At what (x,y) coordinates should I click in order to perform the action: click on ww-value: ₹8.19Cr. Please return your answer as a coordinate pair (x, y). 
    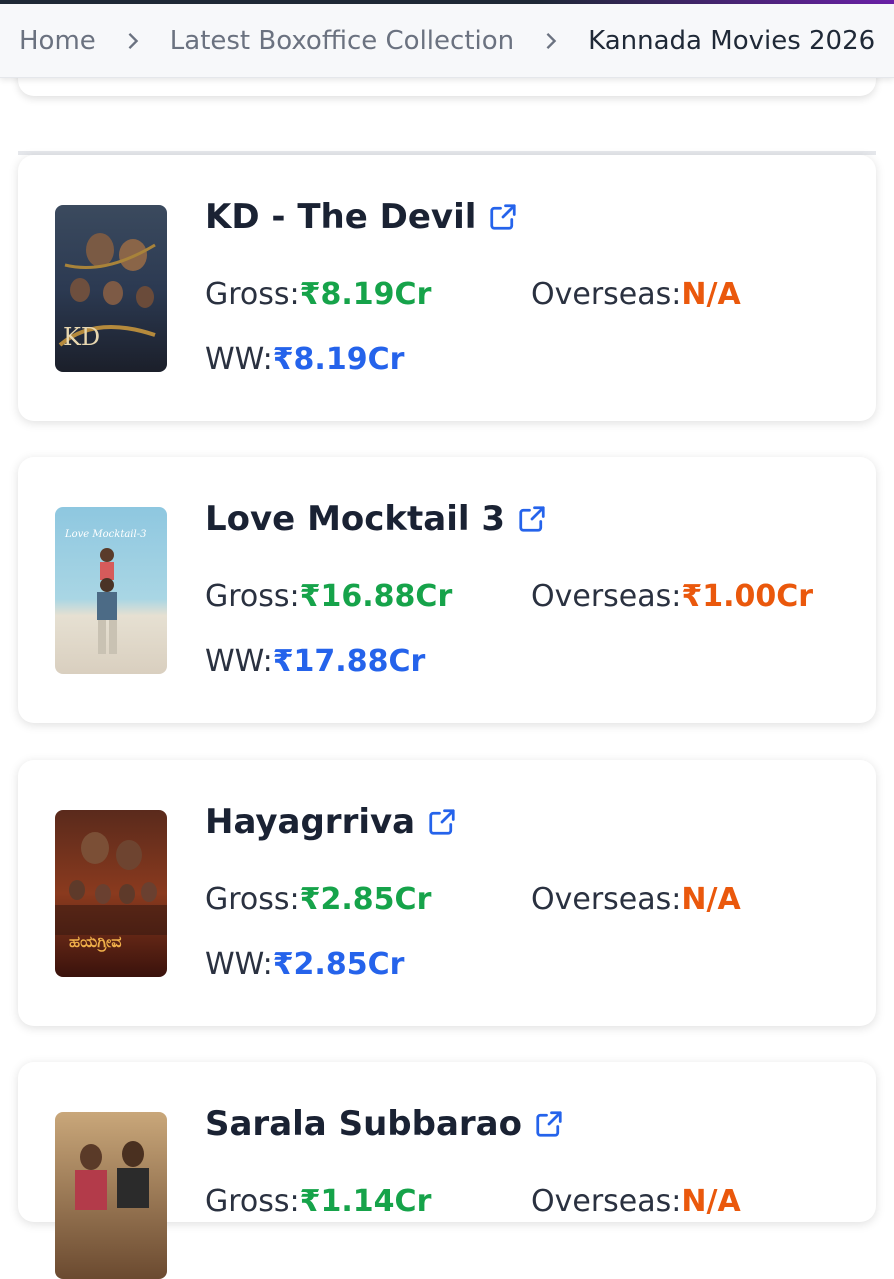
    Looking at the image, I should click on (338, 359).